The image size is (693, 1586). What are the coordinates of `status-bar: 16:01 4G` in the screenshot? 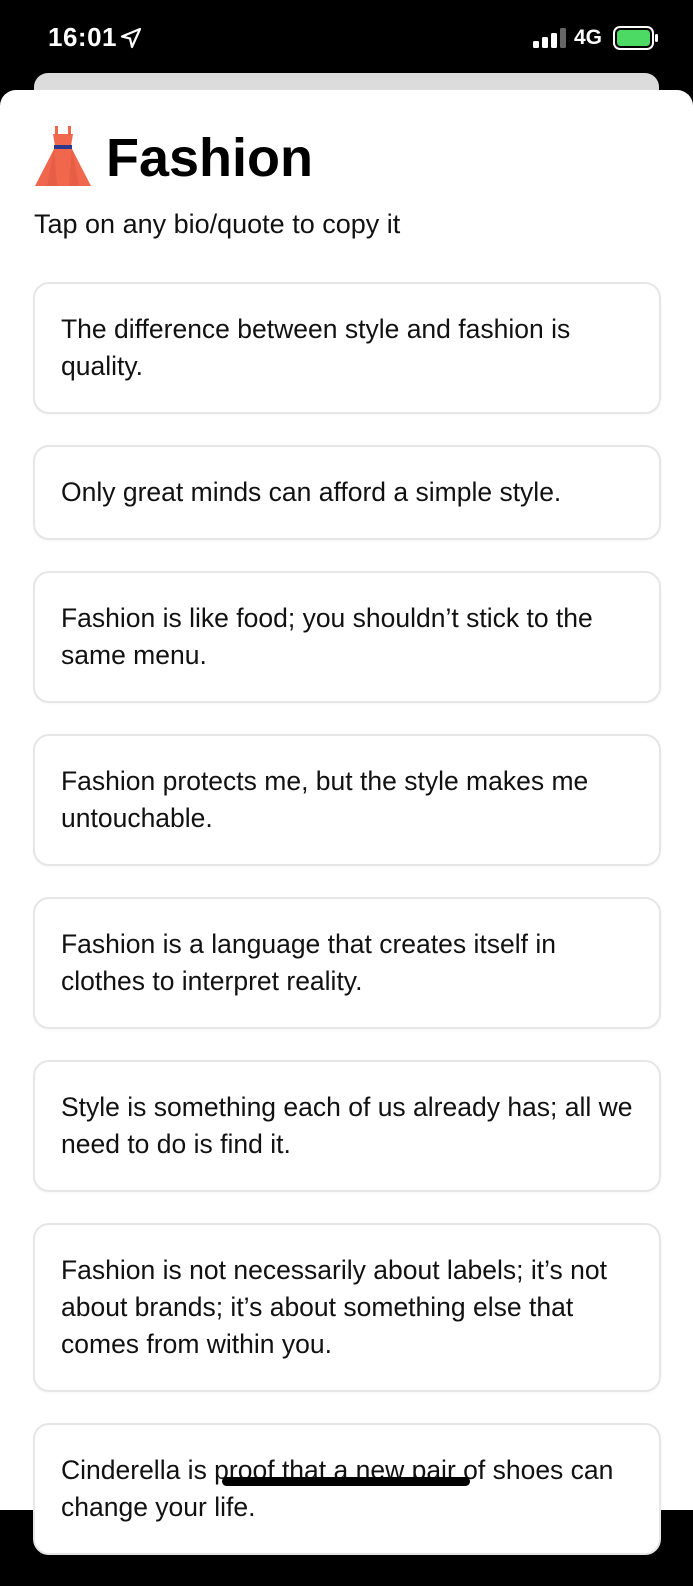 It's located at (346, 40).